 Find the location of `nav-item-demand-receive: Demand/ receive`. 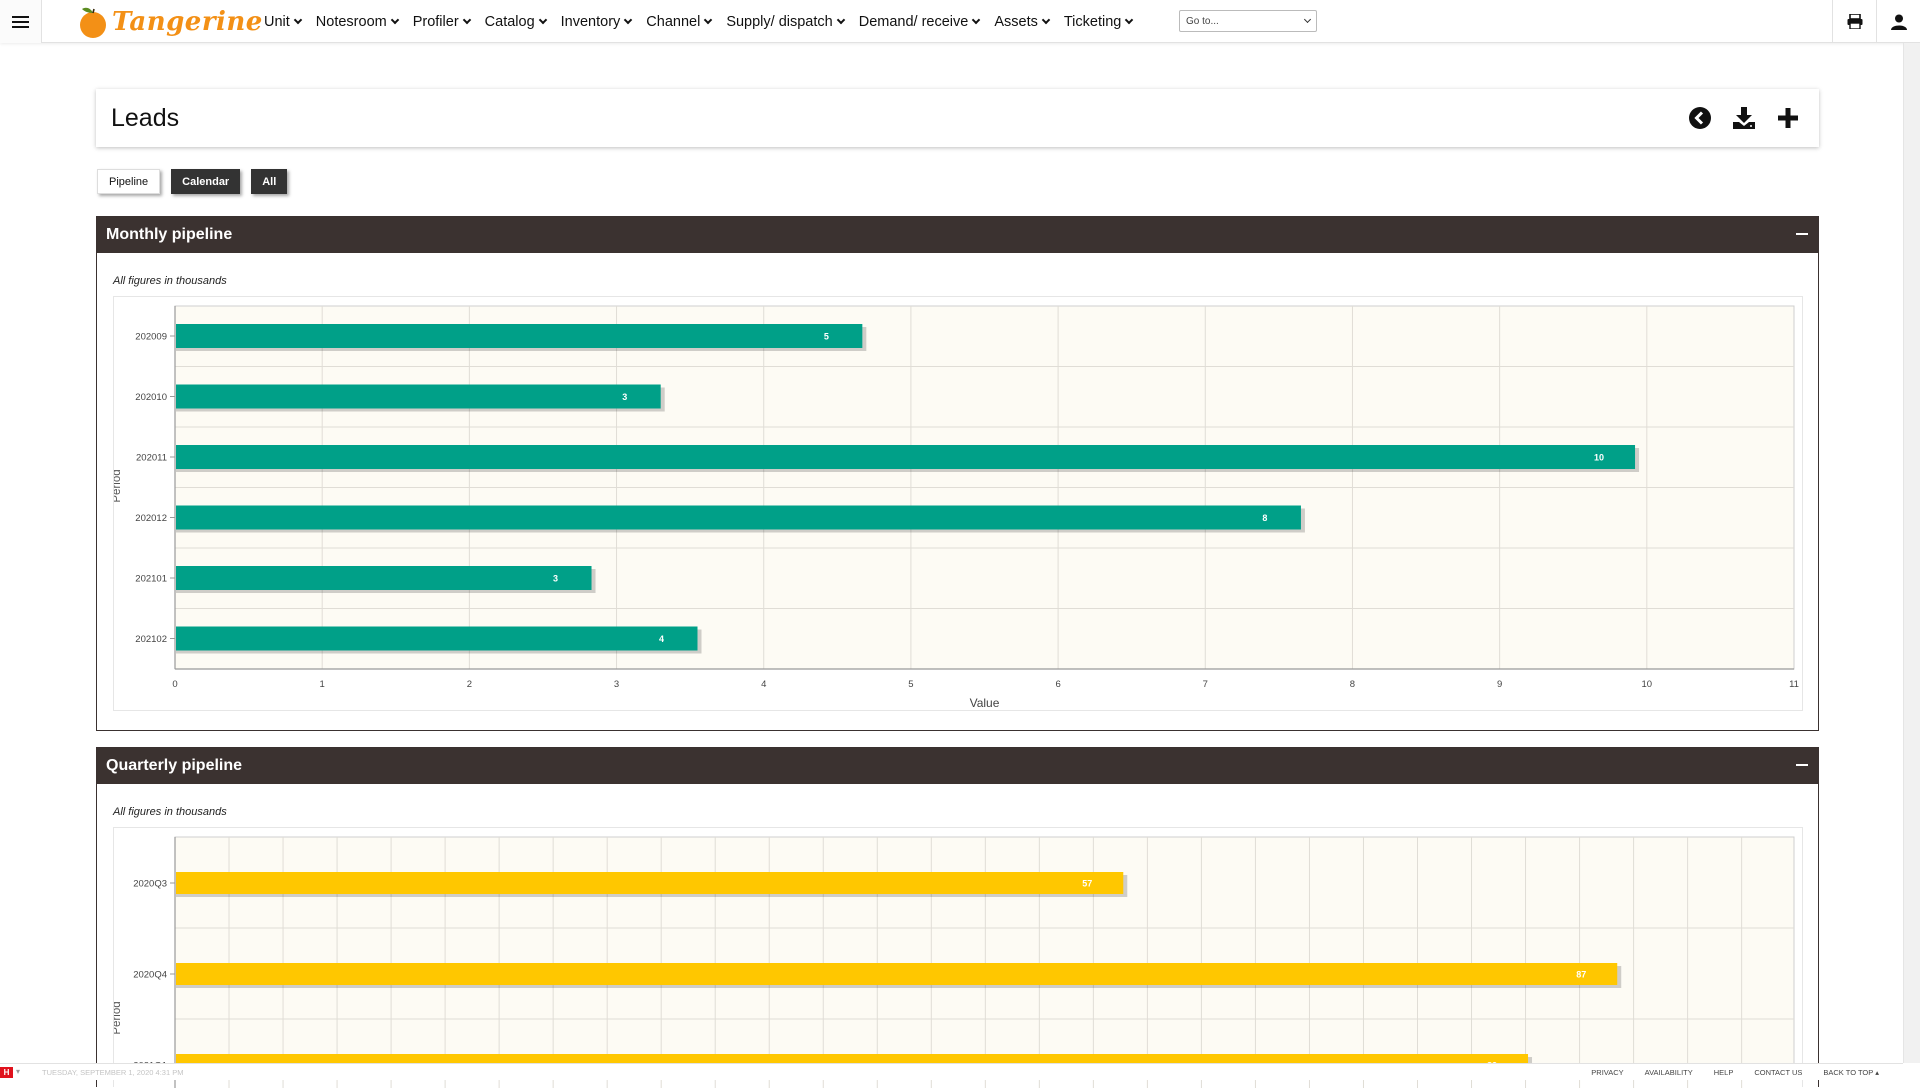

nav-item-demand-receive: Demand/ receive is located at coordinates (919, 21).